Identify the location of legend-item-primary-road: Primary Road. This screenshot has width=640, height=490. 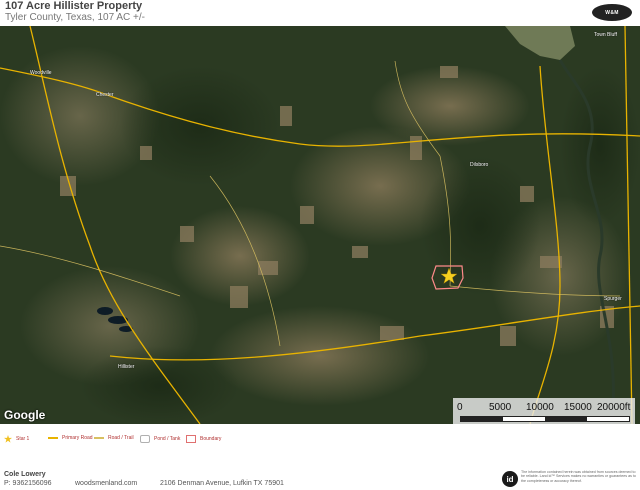
(70, 438).